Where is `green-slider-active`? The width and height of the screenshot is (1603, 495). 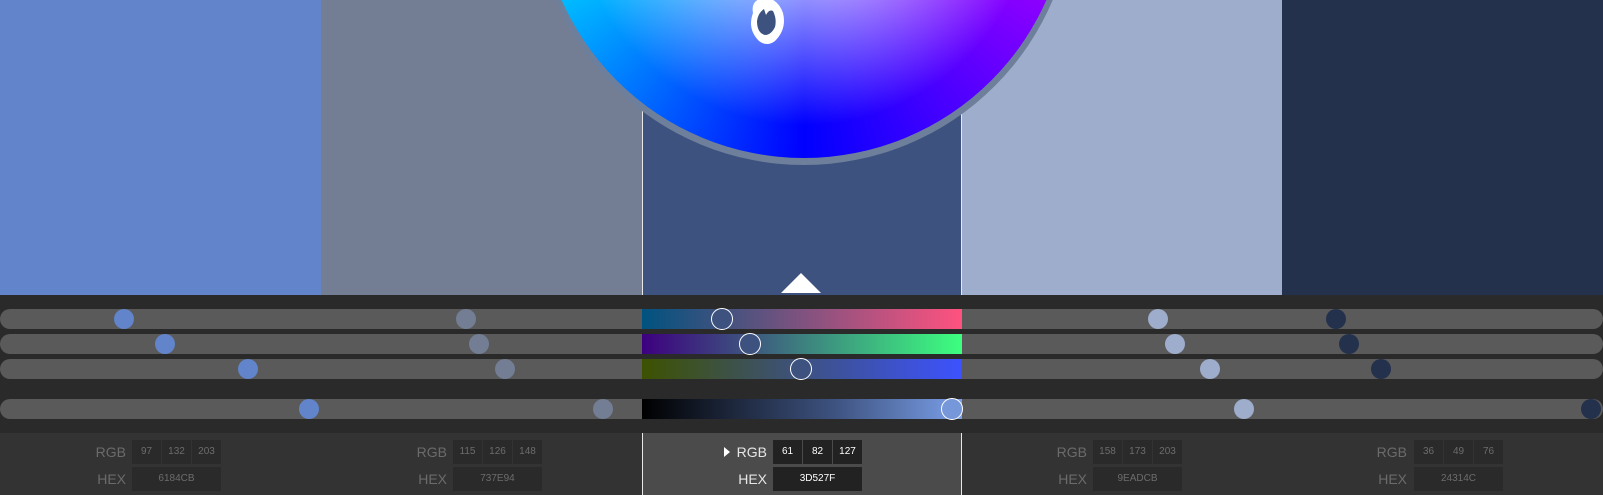
green-slider-active is located at coordinates (802, 344).